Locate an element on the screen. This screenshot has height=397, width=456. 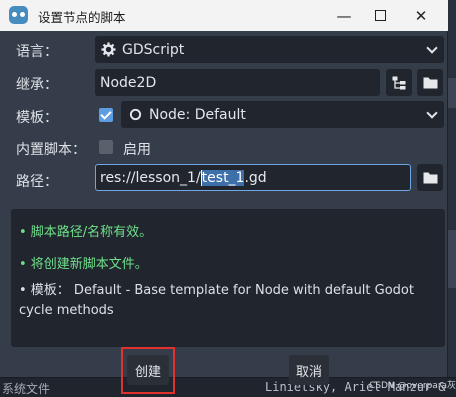
close-icon: ✕ is located at coordinates (421, 15).